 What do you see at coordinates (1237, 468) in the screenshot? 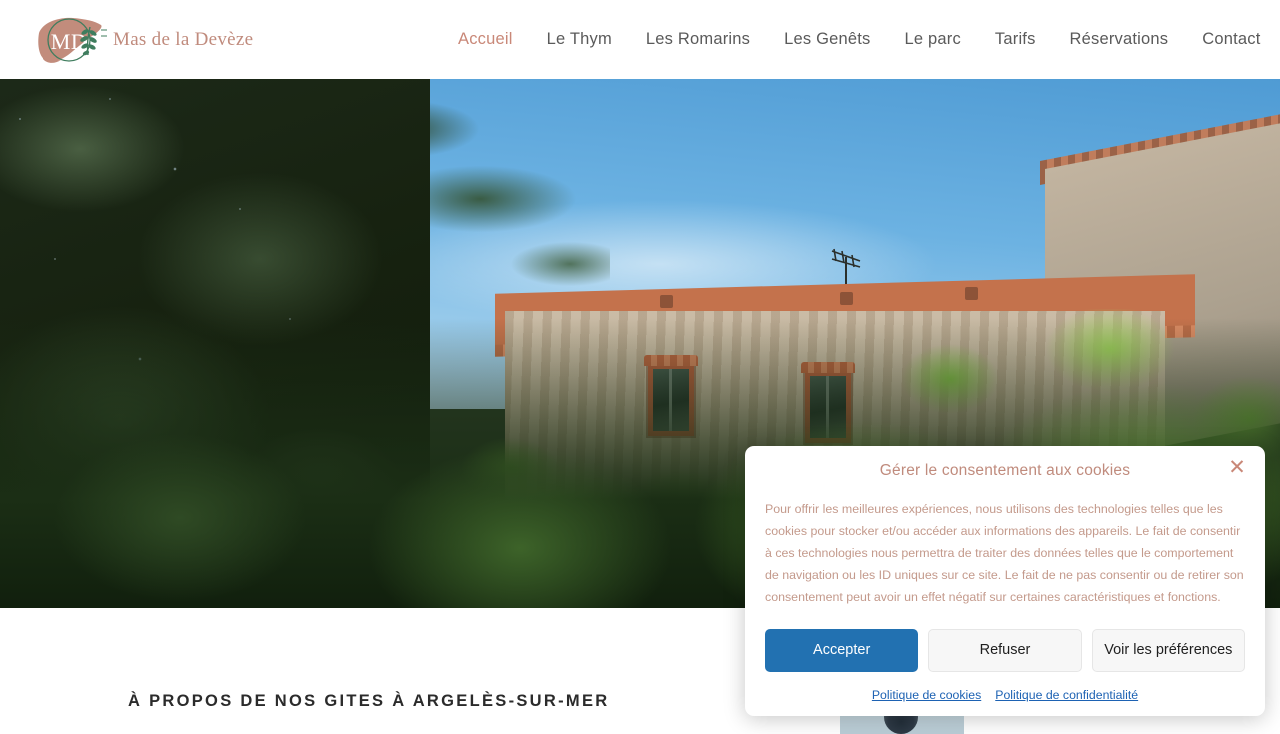
I see `close-icon: ✕` at bounding box center [1237, 468].